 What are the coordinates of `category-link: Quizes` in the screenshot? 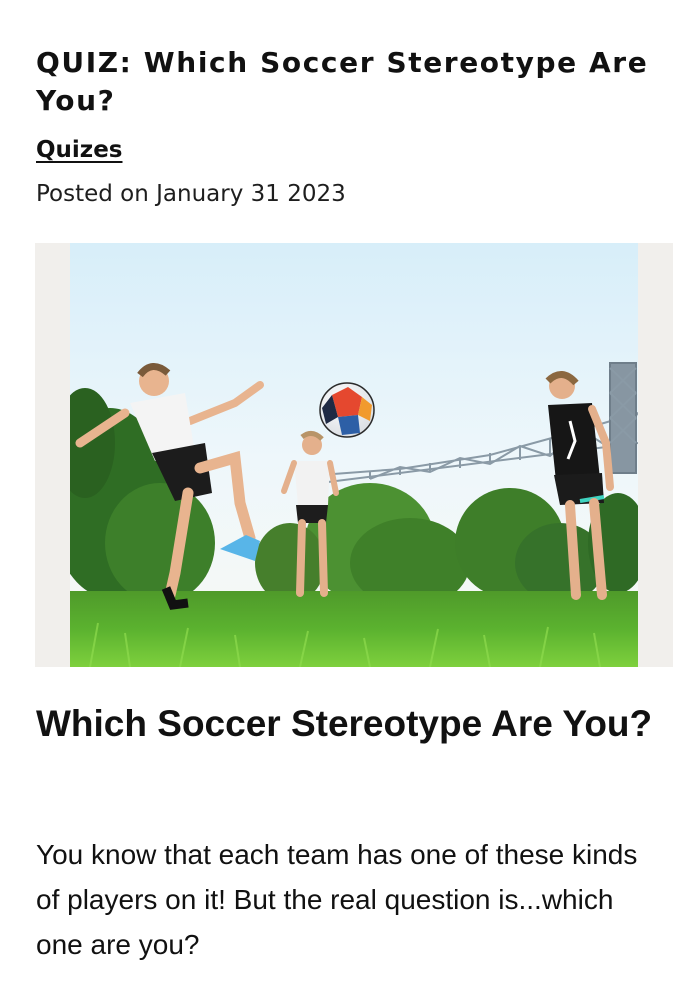 It's located at (79, 150).